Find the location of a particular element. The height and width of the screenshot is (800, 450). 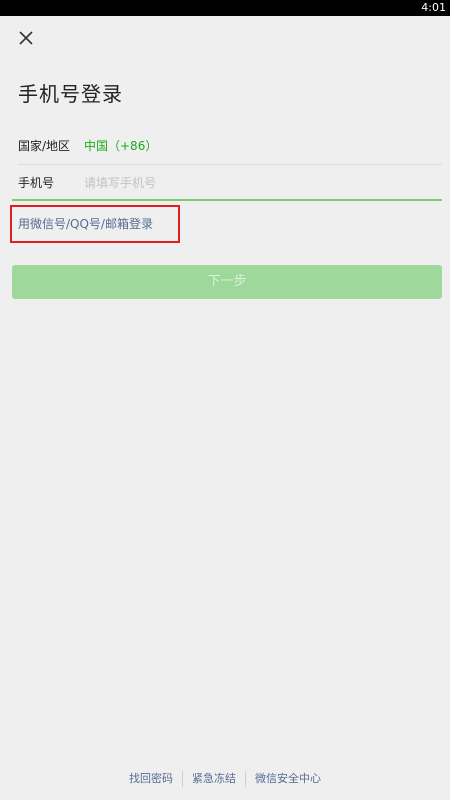

phone-input is located at coordinates (259, 183).